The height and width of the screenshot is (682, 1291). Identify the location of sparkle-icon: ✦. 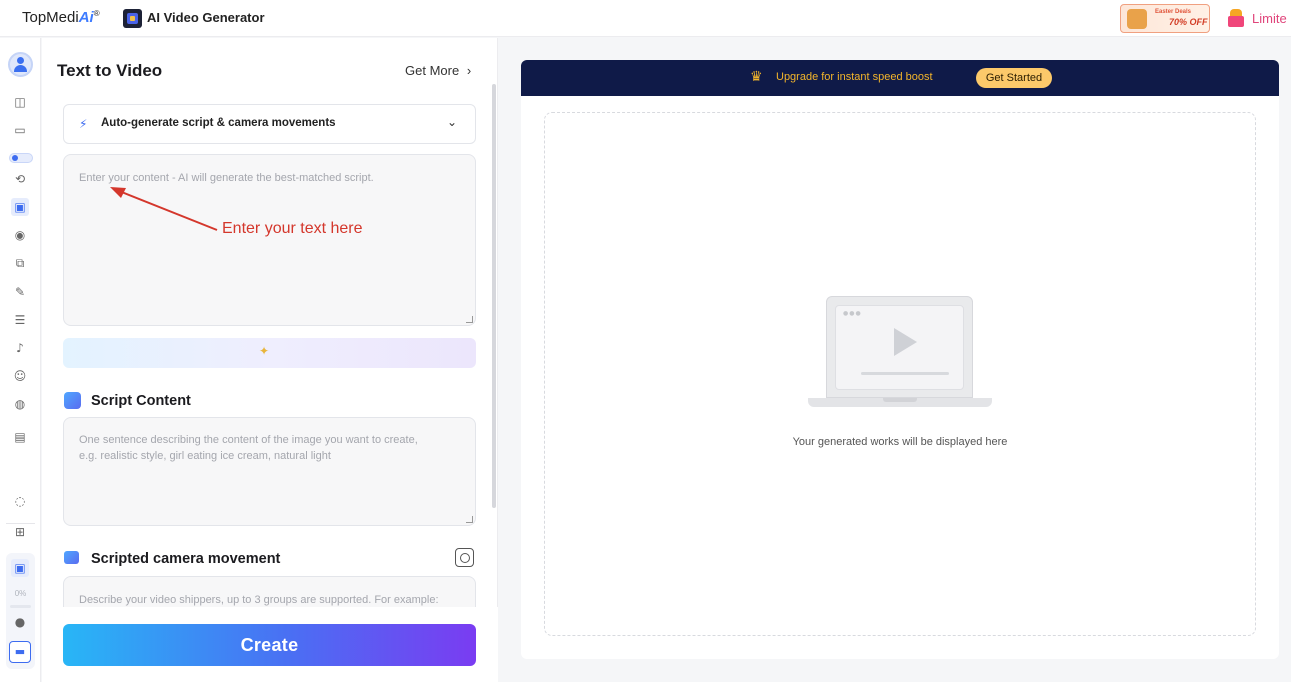
(264, 351).